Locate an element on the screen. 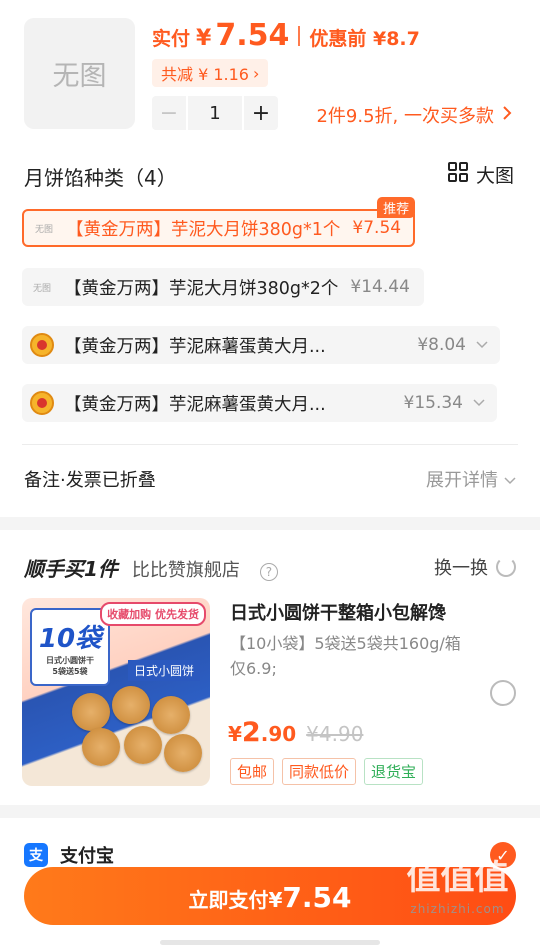  badge-sub2: 5袋送5袋 is located at coordinates (70, 671).